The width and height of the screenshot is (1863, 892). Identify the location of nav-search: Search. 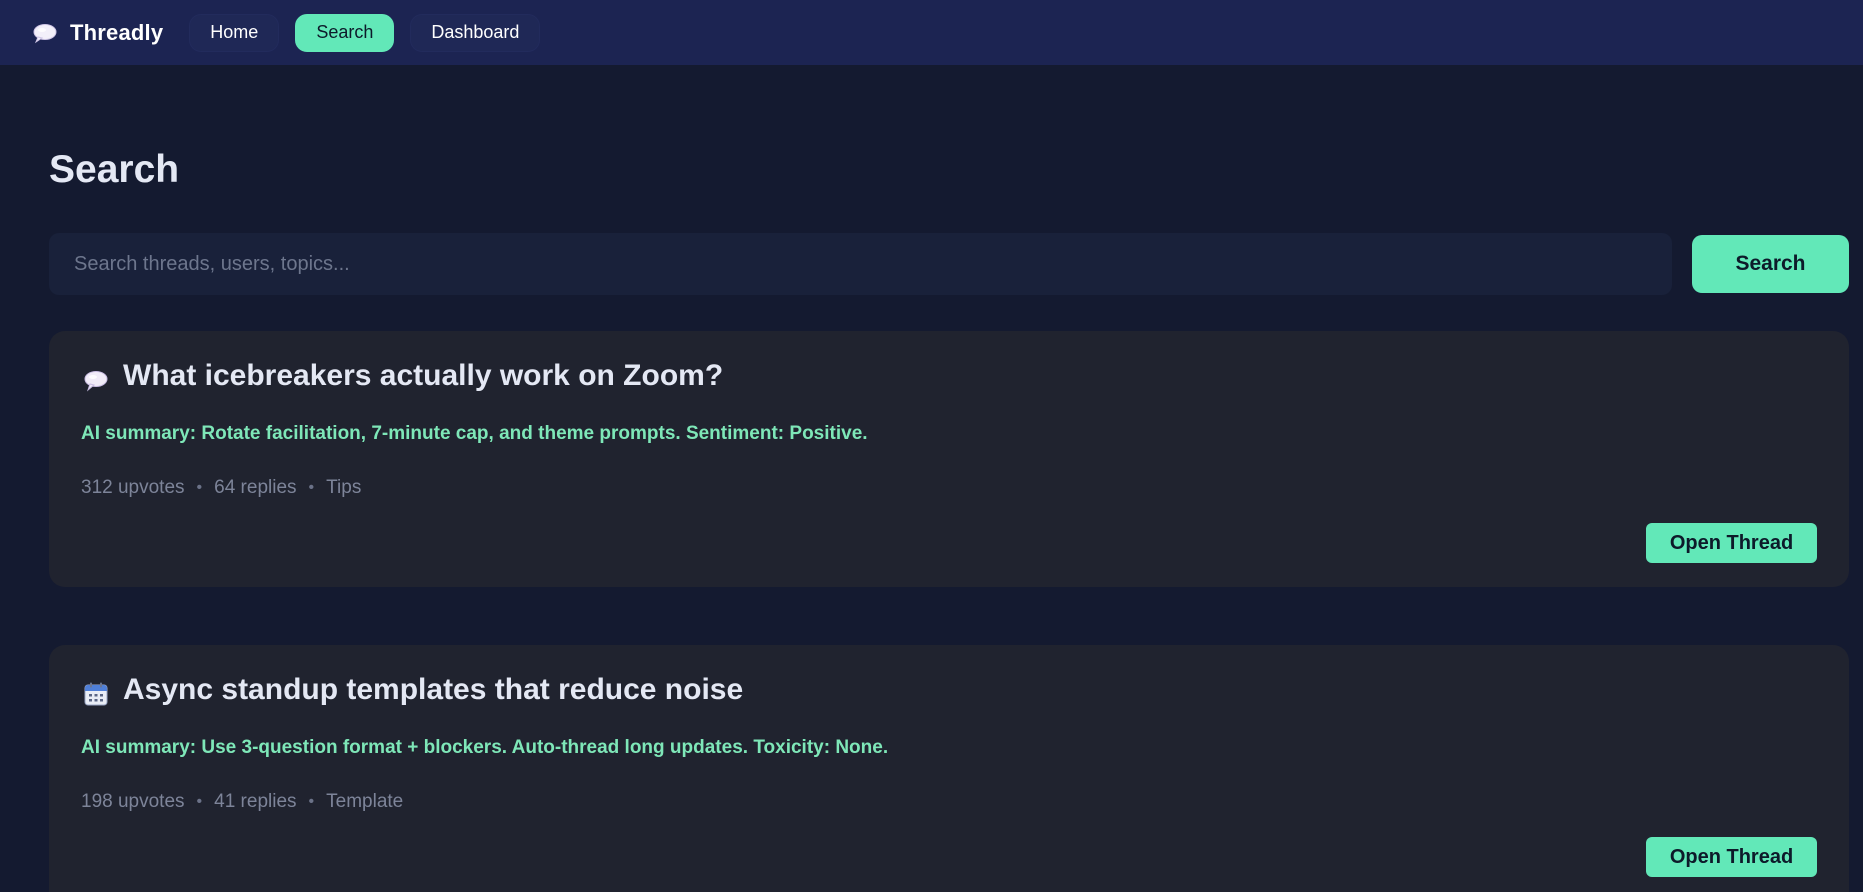
(345, 32).